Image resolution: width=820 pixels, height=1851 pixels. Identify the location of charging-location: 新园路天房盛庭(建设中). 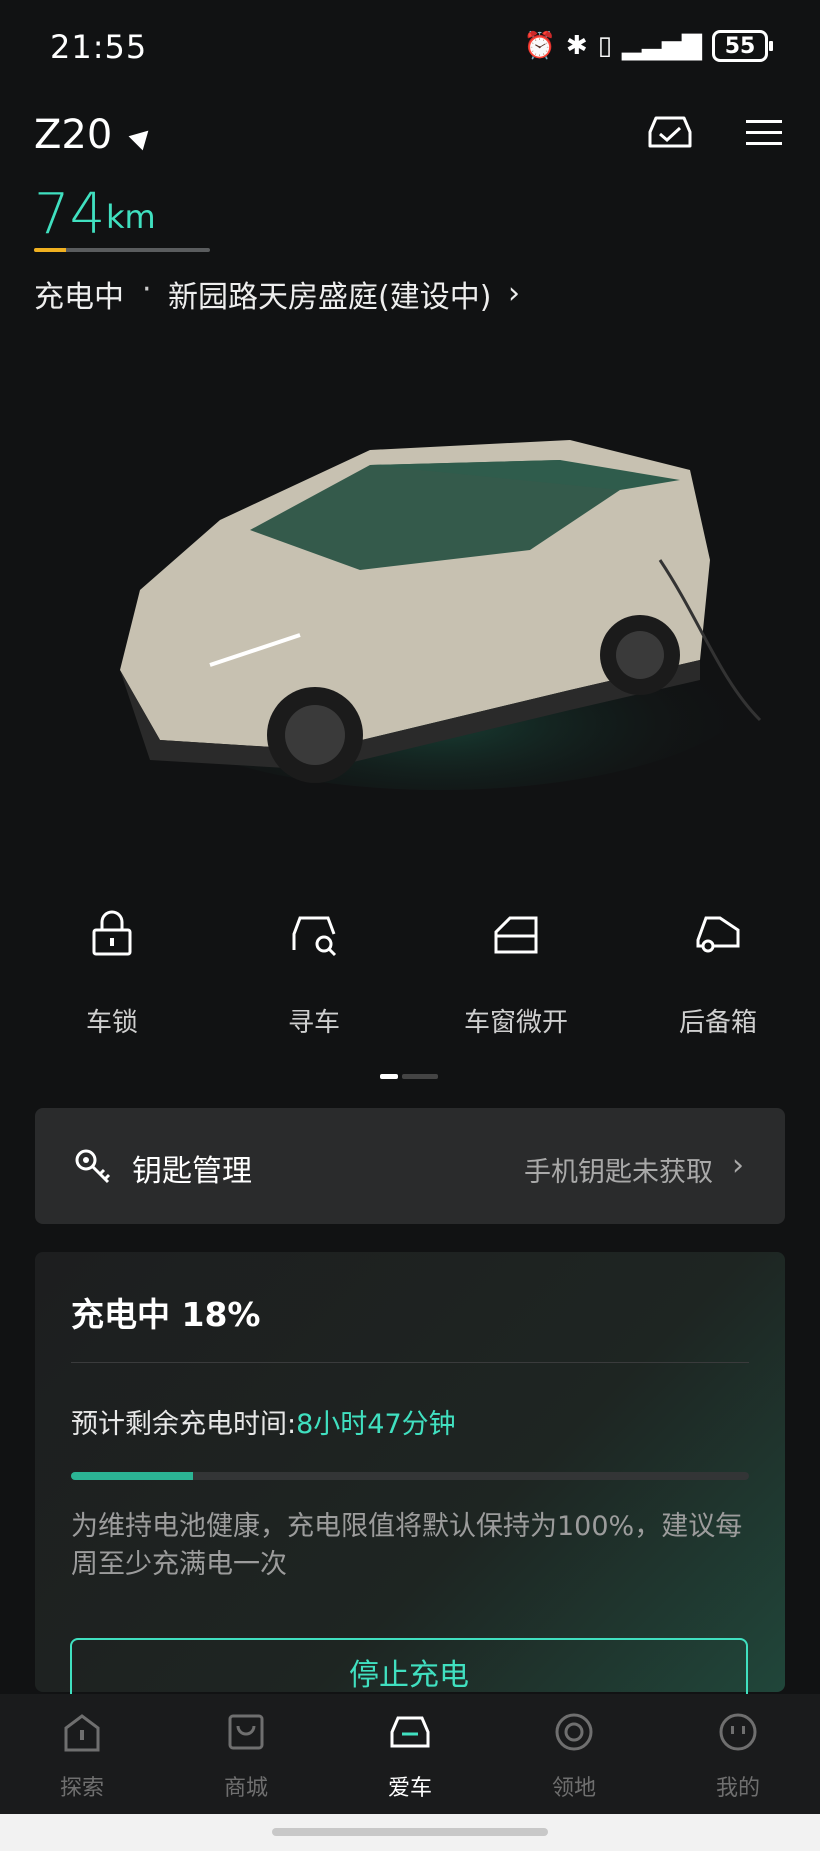
(329, 294).